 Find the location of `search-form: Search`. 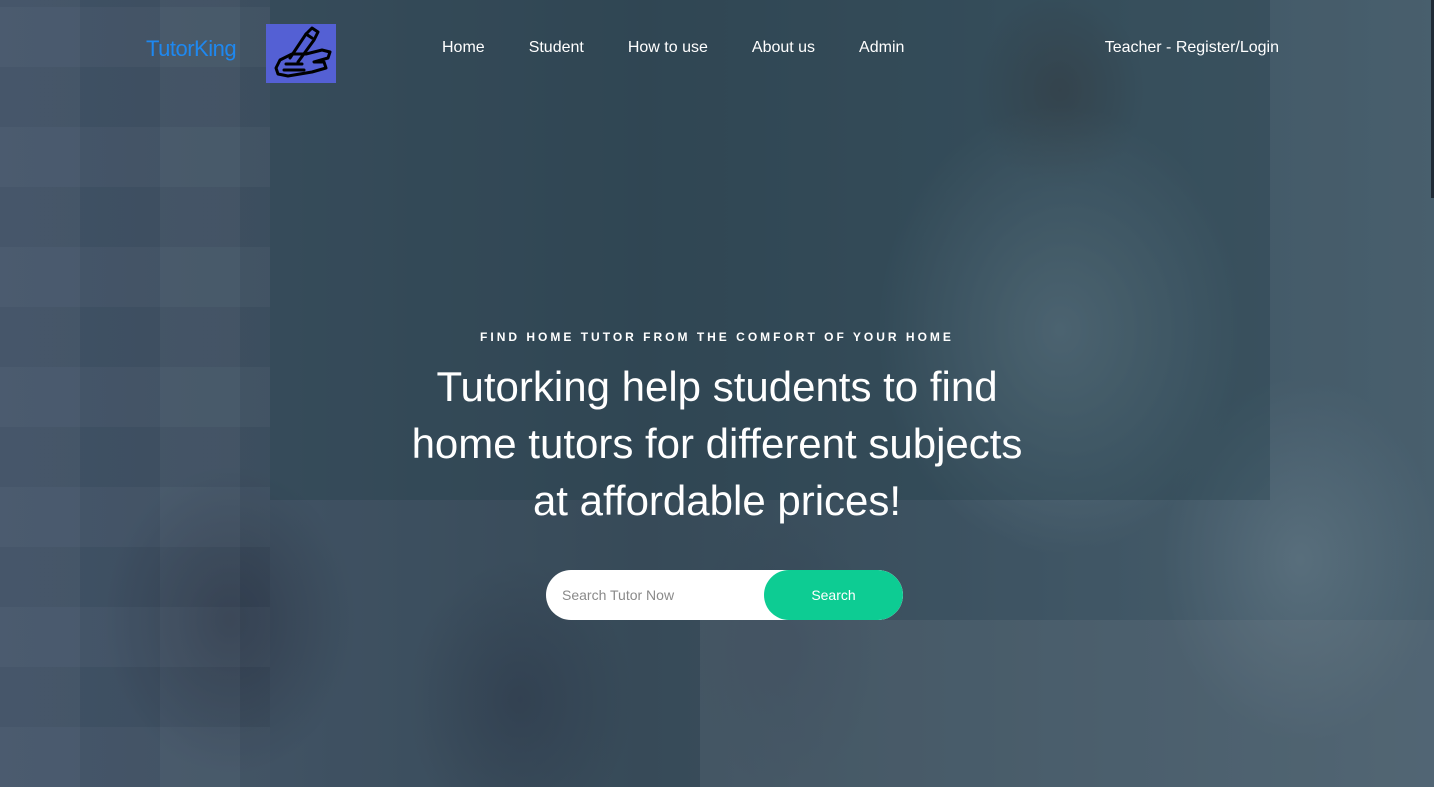

search-form: Search is located at coordinates (724, 595).